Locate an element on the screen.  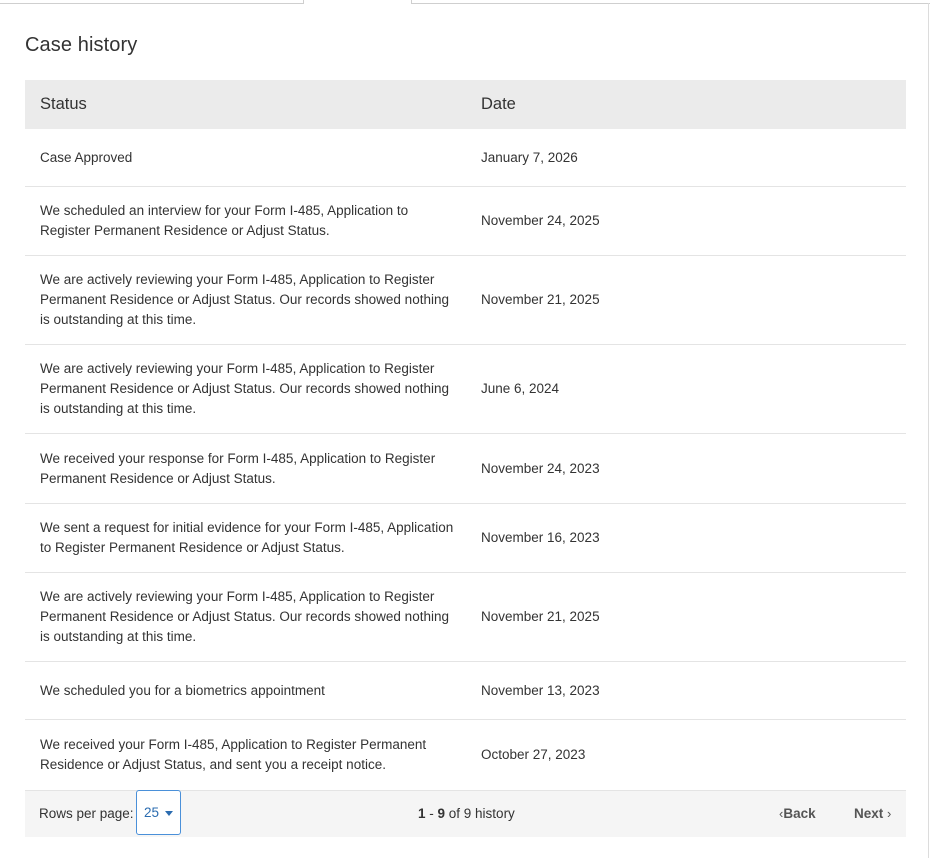
rows-per-page-value: 25 is located at coordinates (151, 812).